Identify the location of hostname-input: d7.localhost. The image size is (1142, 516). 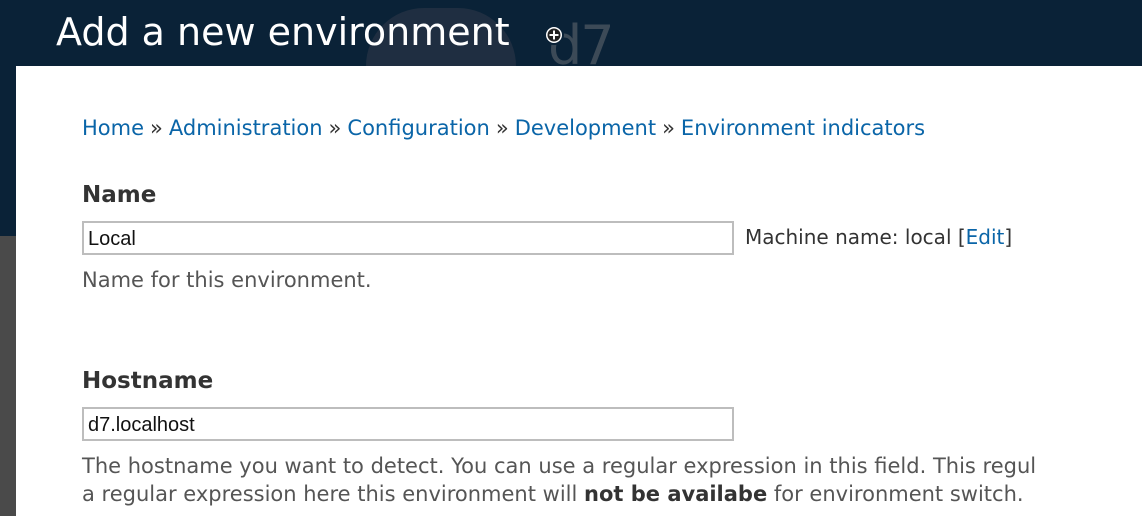
(408, 424).